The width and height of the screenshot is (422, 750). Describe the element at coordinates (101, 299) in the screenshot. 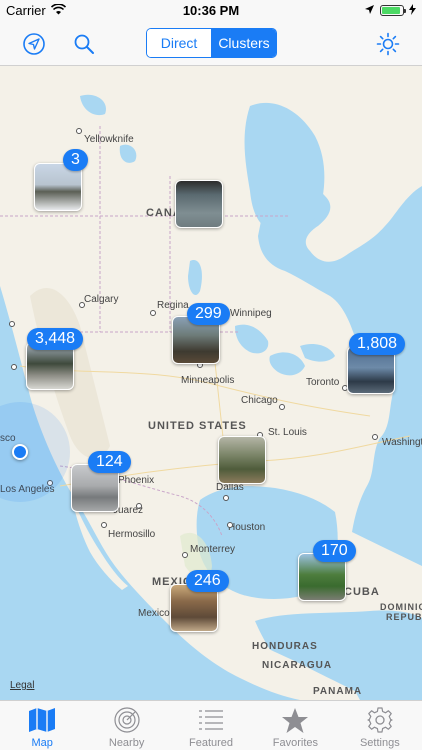

I see `city-label-calgary: Calgary` at that location.